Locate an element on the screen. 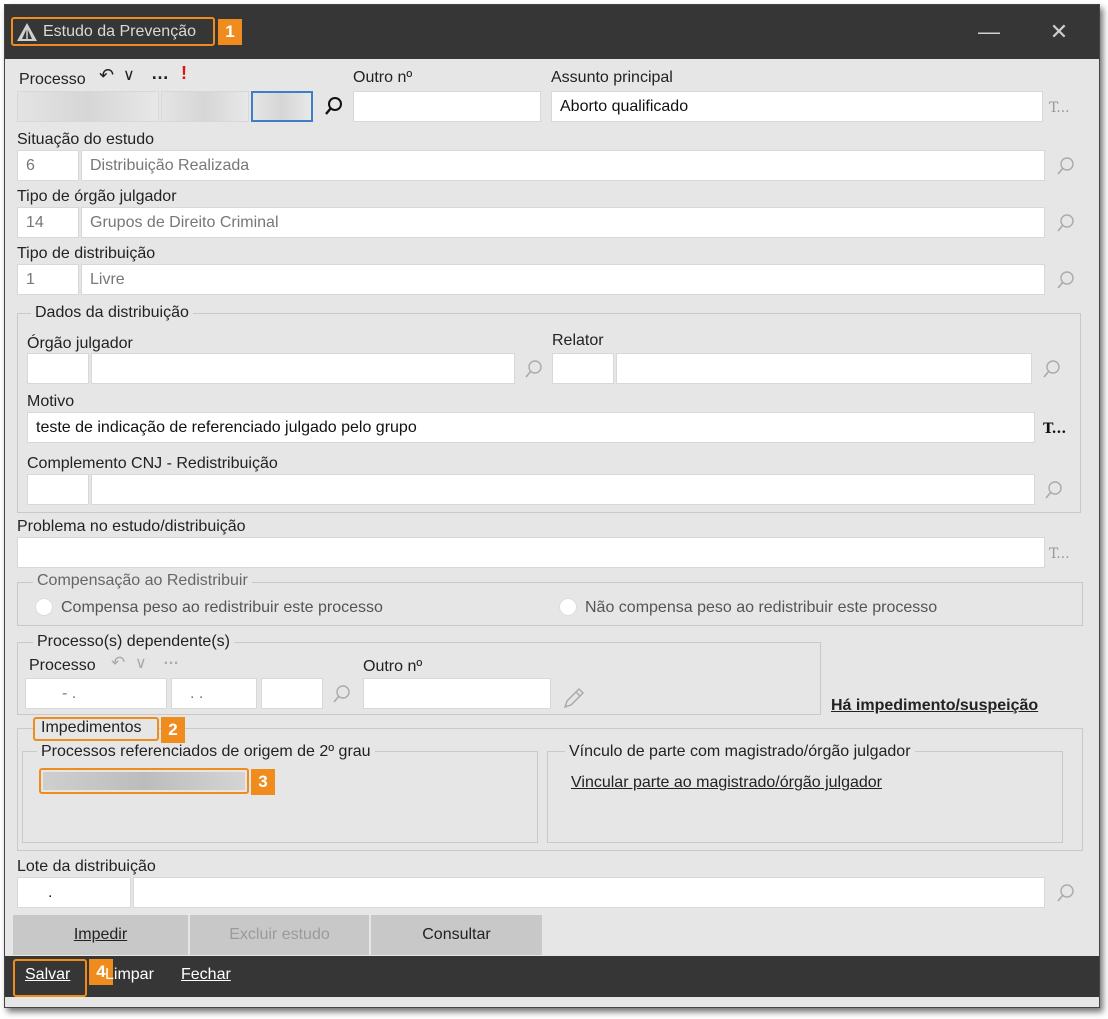 The width and height of the screenshot is (1108, 1019). compensacao-title: Compensação ao Redistribuir is located at coordinates (142, 581).